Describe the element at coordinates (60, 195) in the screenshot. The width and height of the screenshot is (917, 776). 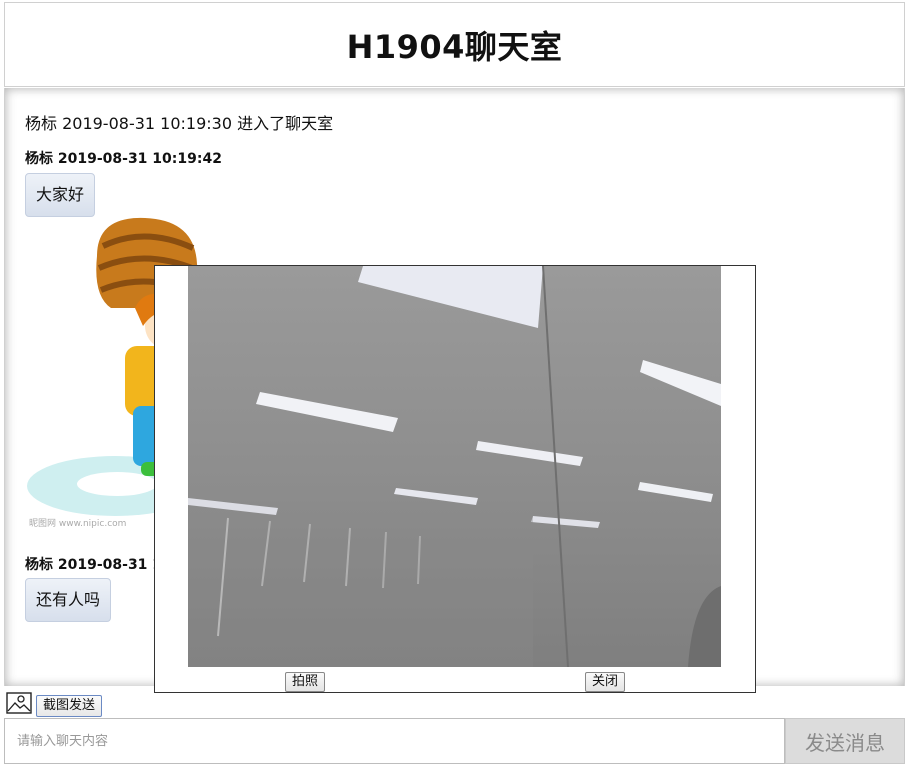
I see `message-bubble: 大家好` at that location.